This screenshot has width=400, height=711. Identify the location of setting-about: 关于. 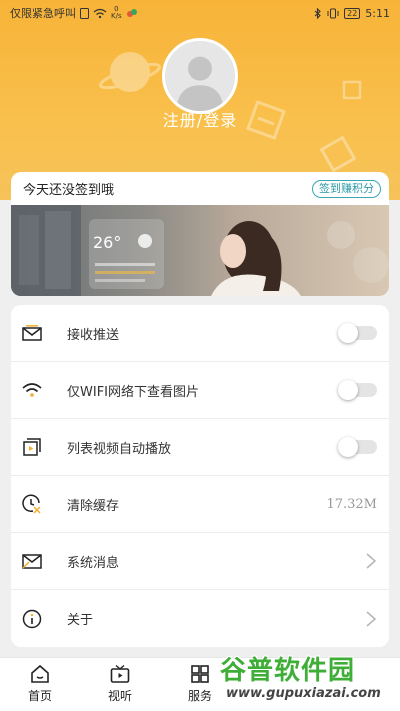
(200, 618).